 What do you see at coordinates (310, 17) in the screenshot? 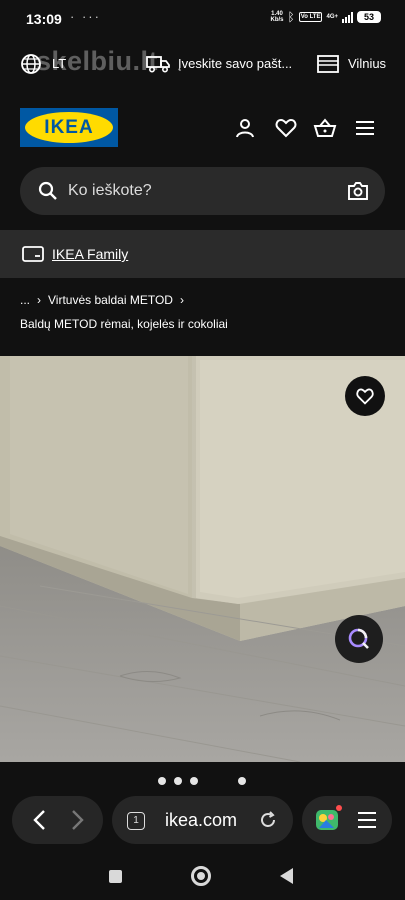
I see `volte-badge: Vo LTE` at bounding box center [310, 17].